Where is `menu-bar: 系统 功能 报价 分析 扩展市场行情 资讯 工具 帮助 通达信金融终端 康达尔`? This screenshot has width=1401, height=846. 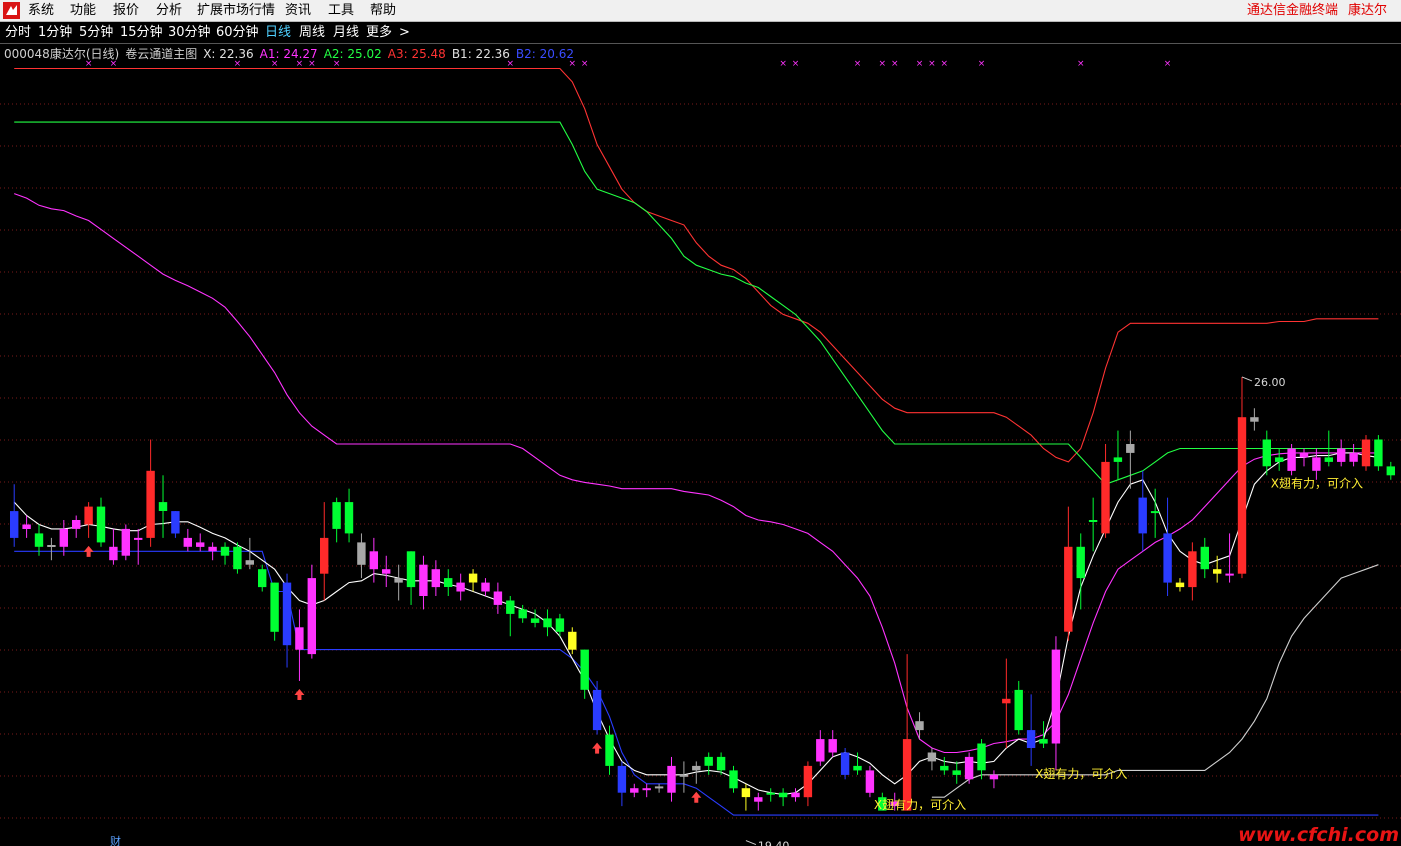
menu-bar: 系统 功能 报价 分析 扩展市场行情 资讯 工具 帮助 通达信金融终端 康达尔 is located at coordinates (700, 11).